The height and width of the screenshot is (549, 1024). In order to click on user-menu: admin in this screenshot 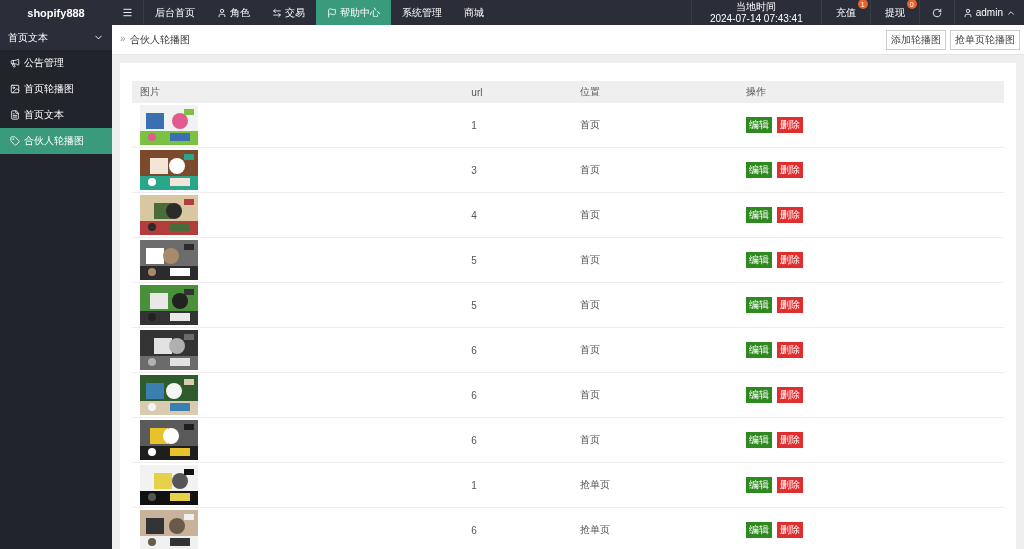, I will do `click(989, 12)`.